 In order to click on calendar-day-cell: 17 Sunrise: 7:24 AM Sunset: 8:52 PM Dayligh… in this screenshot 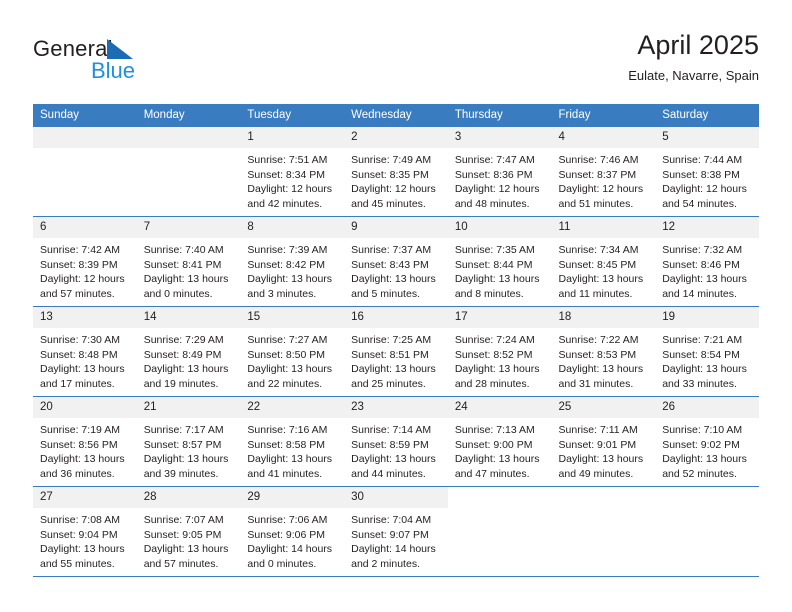, I will do `click(499, 351)`.